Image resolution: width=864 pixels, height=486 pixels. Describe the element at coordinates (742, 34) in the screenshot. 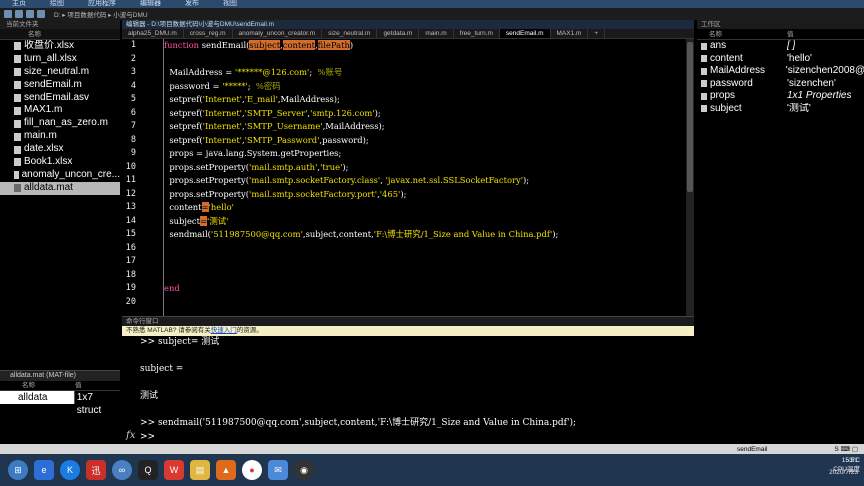

I see `workspace-name-header: 名称` at that location.